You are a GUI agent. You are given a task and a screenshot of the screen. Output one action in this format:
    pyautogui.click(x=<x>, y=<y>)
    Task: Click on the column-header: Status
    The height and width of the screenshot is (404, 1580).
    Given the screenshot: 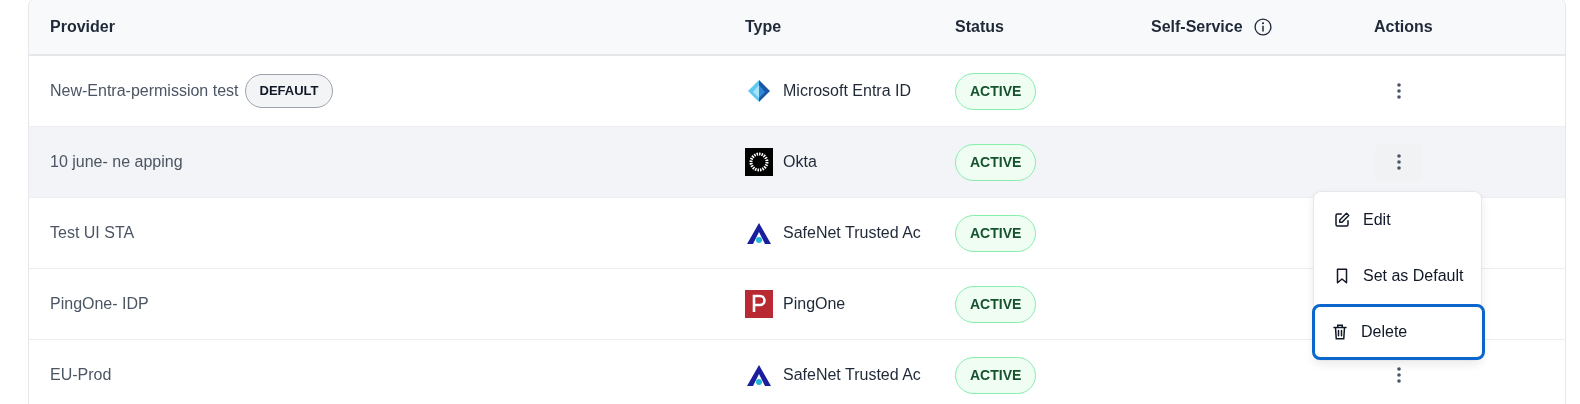 What is the action you would take?
    pyautogui.click(x=979, y=26)
    